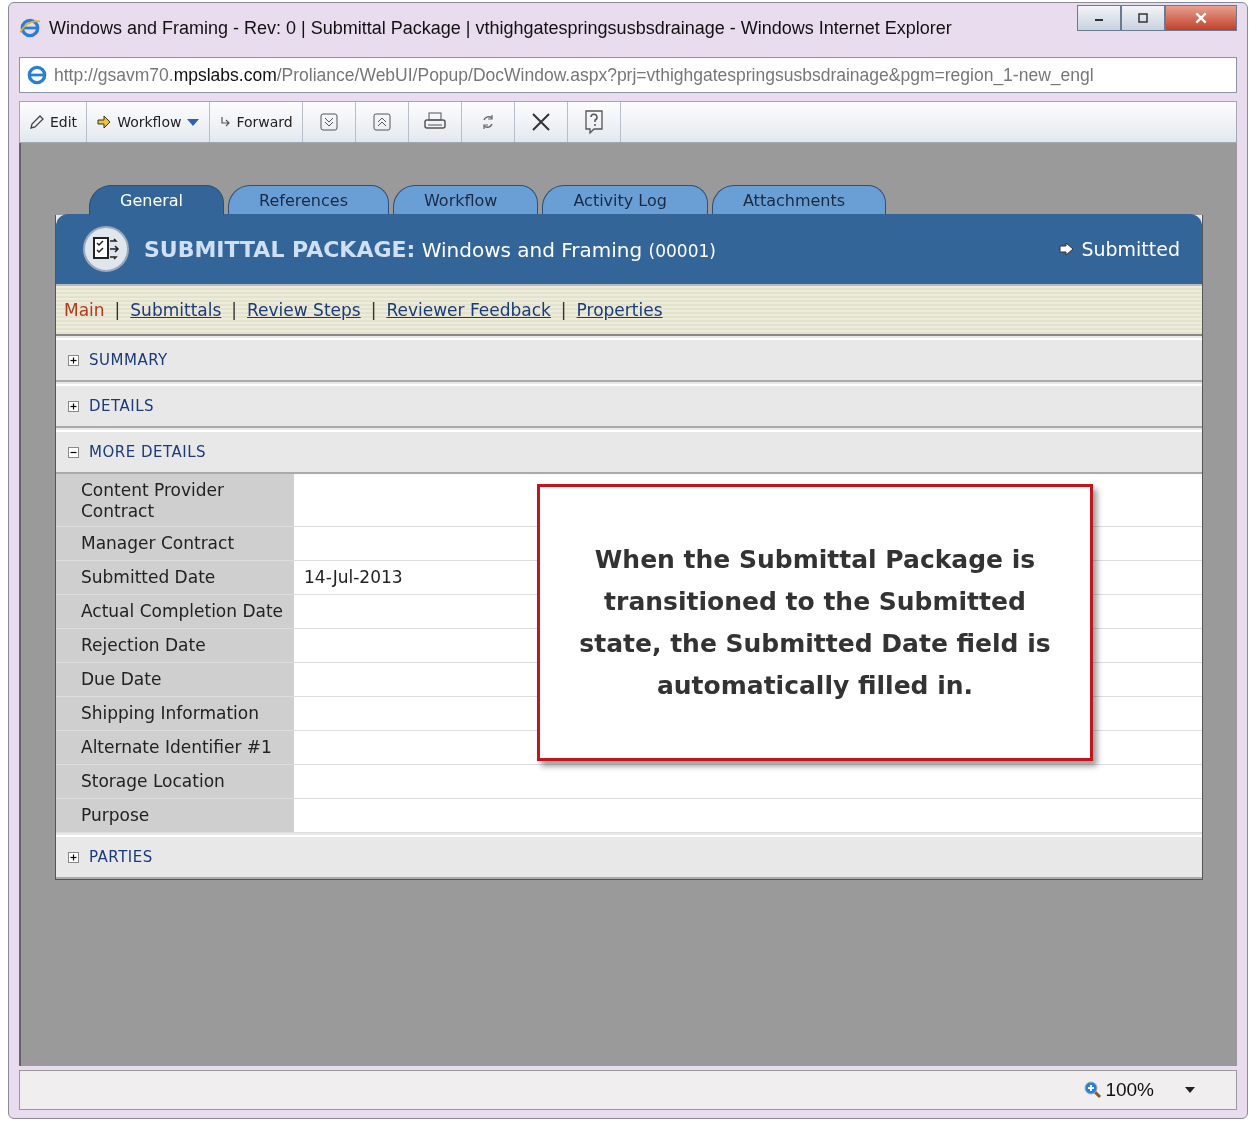 This screenshot has width=1256, height=1127. Describe the element at coordinates (175, 781) in the screenshot. I see `field-label: Storage Location` at that location.